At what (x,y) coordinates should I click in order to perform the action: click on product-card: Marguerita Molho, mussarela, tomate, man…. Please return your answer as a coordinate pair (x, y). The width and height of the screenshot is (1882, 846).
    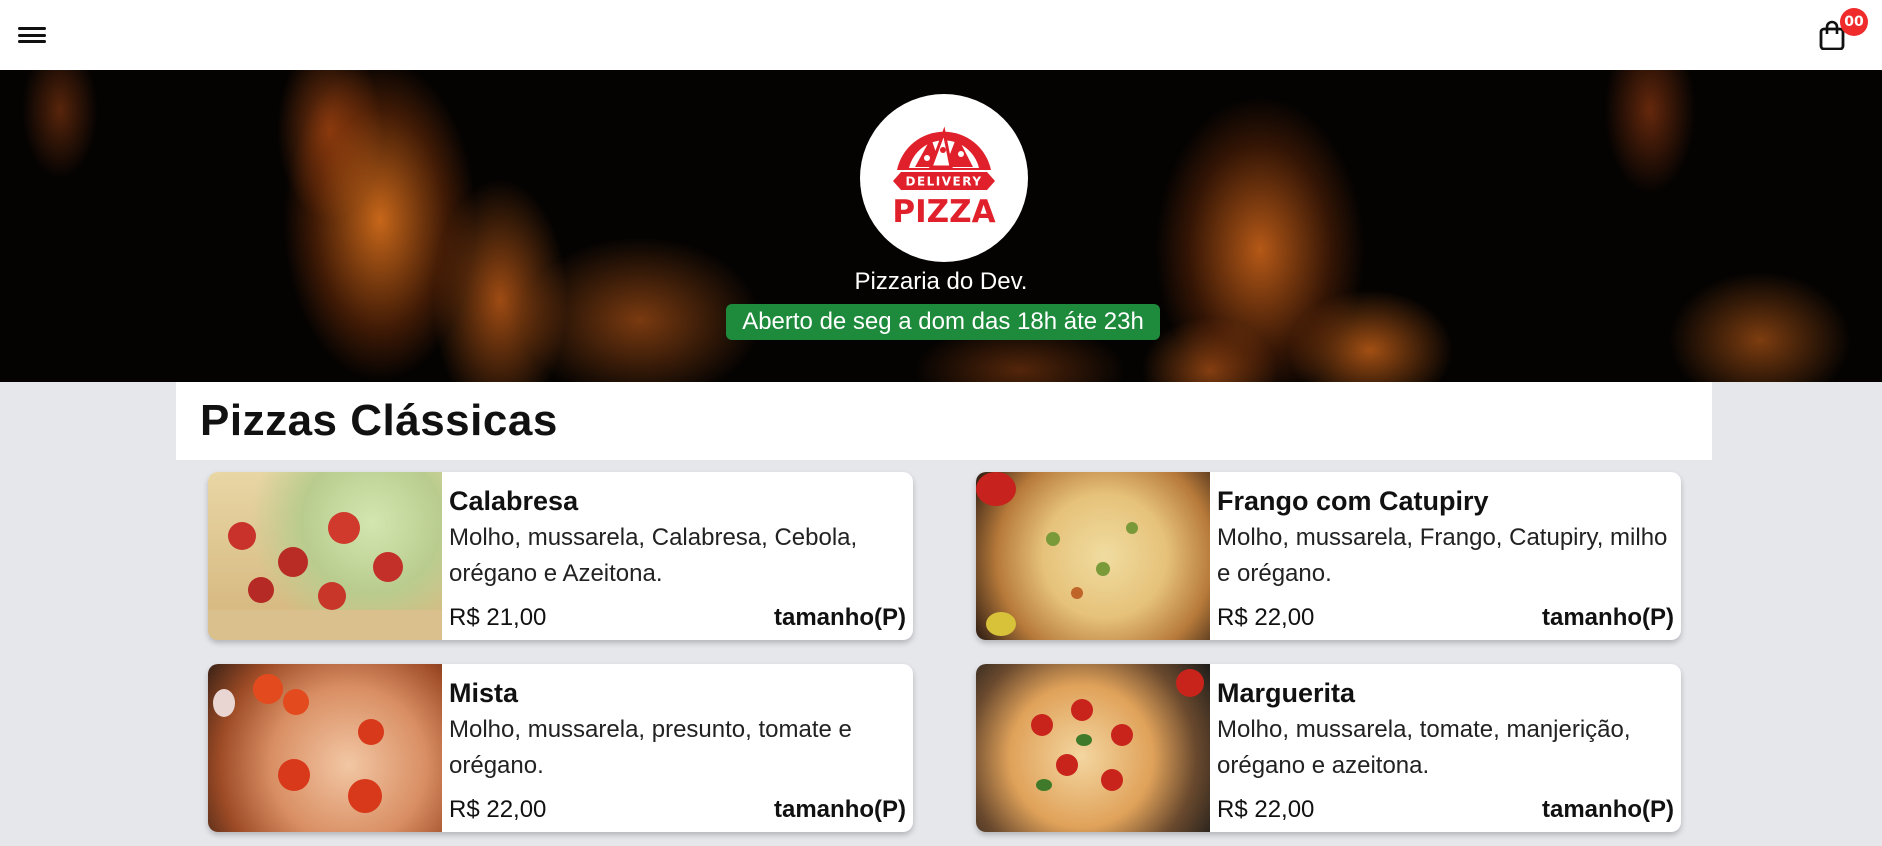
    Looking at the image, I should click on (1328, 748).